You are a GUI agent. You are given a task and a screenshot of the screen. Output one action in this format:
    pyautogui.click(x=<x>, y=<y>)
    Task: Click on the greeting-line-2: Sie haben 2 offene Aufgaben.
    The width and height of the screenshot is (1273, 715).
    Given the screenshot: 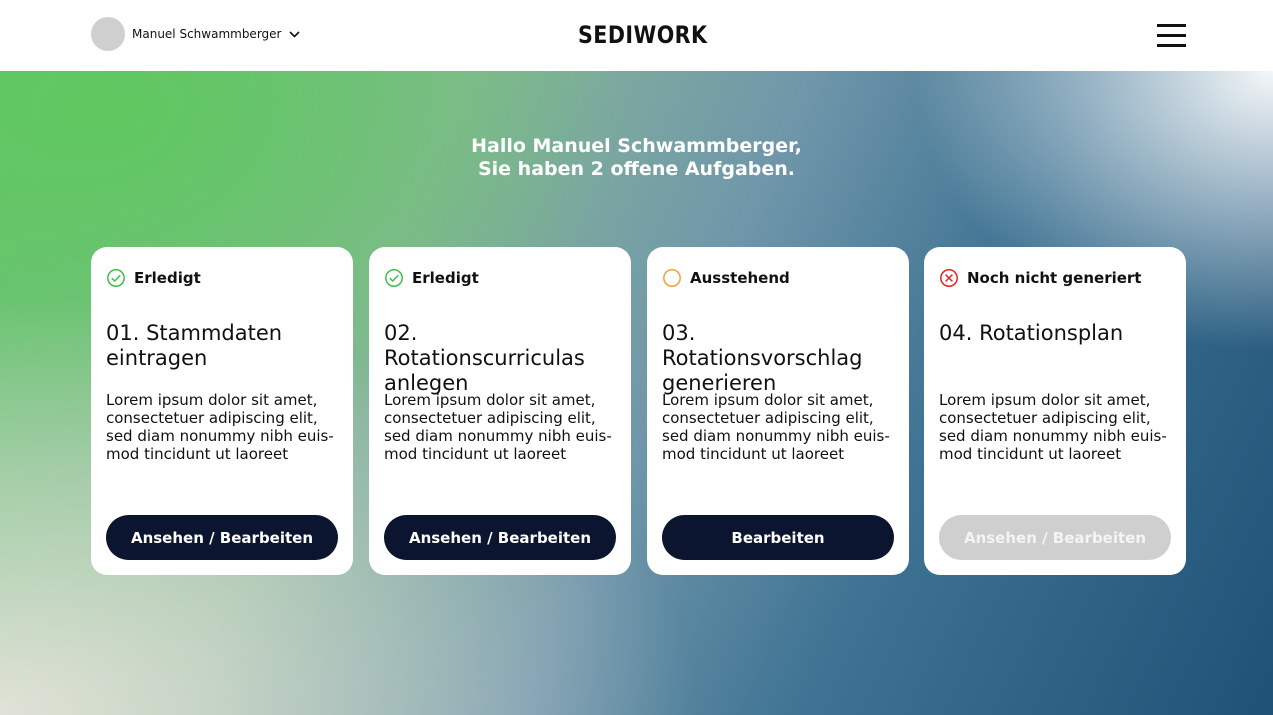 What is the action you would take?
    pyautogui.click(x=636, y=169)
    